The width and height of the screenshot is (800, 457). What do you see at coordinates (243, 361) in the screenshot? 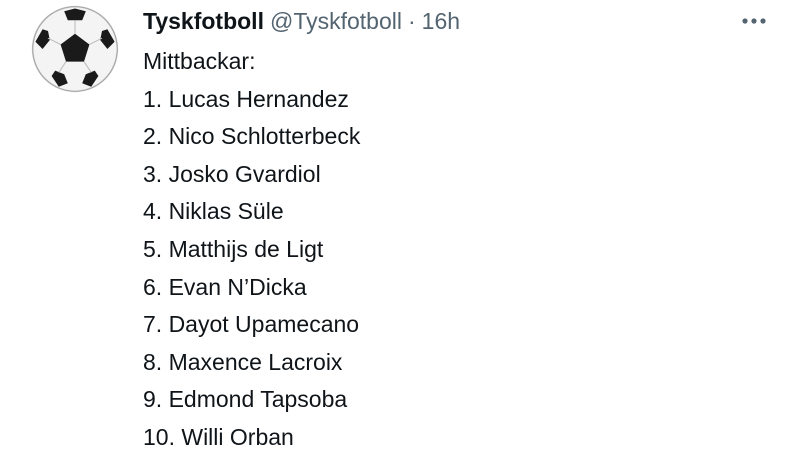
I see `list-item: 8. Maxence Lacroix` at bounding box center [243, 361].